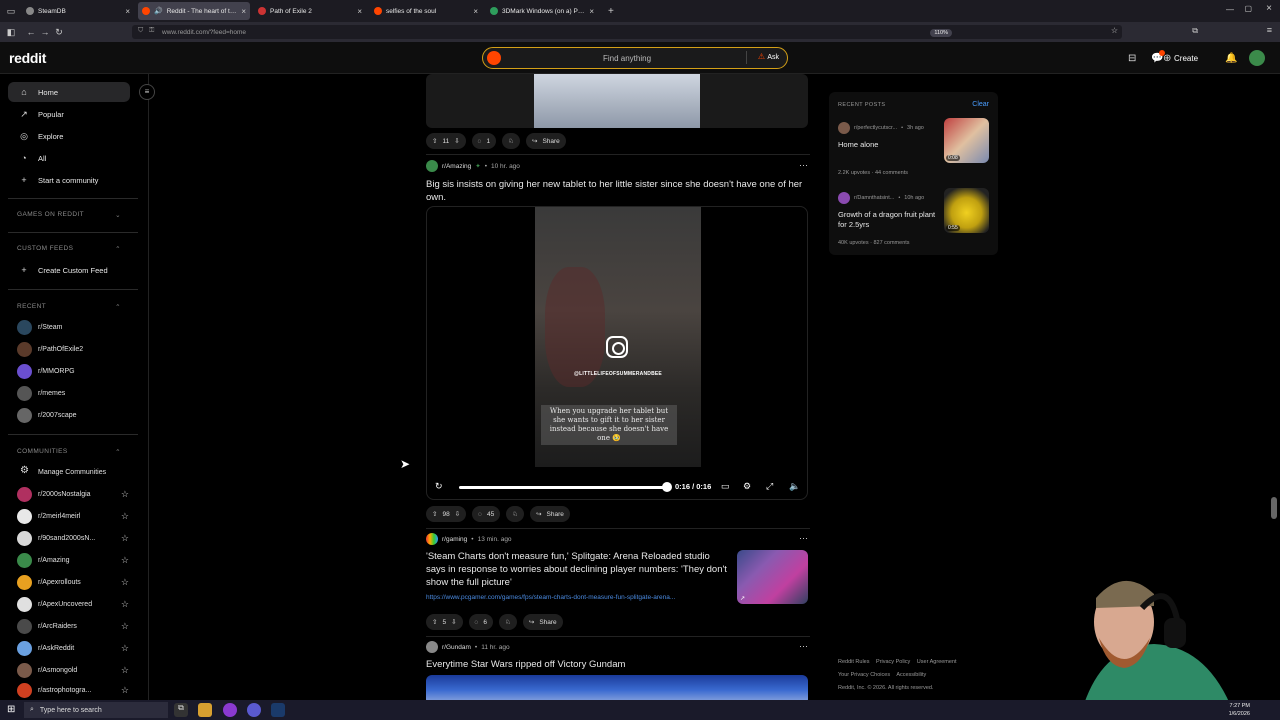 The height and width of the screenshot is (720, 1280). What do you see at coordinates (11, 11) in the screenshot?
I see `tab-list-icon: ▭` at bounding box center [11, 11].